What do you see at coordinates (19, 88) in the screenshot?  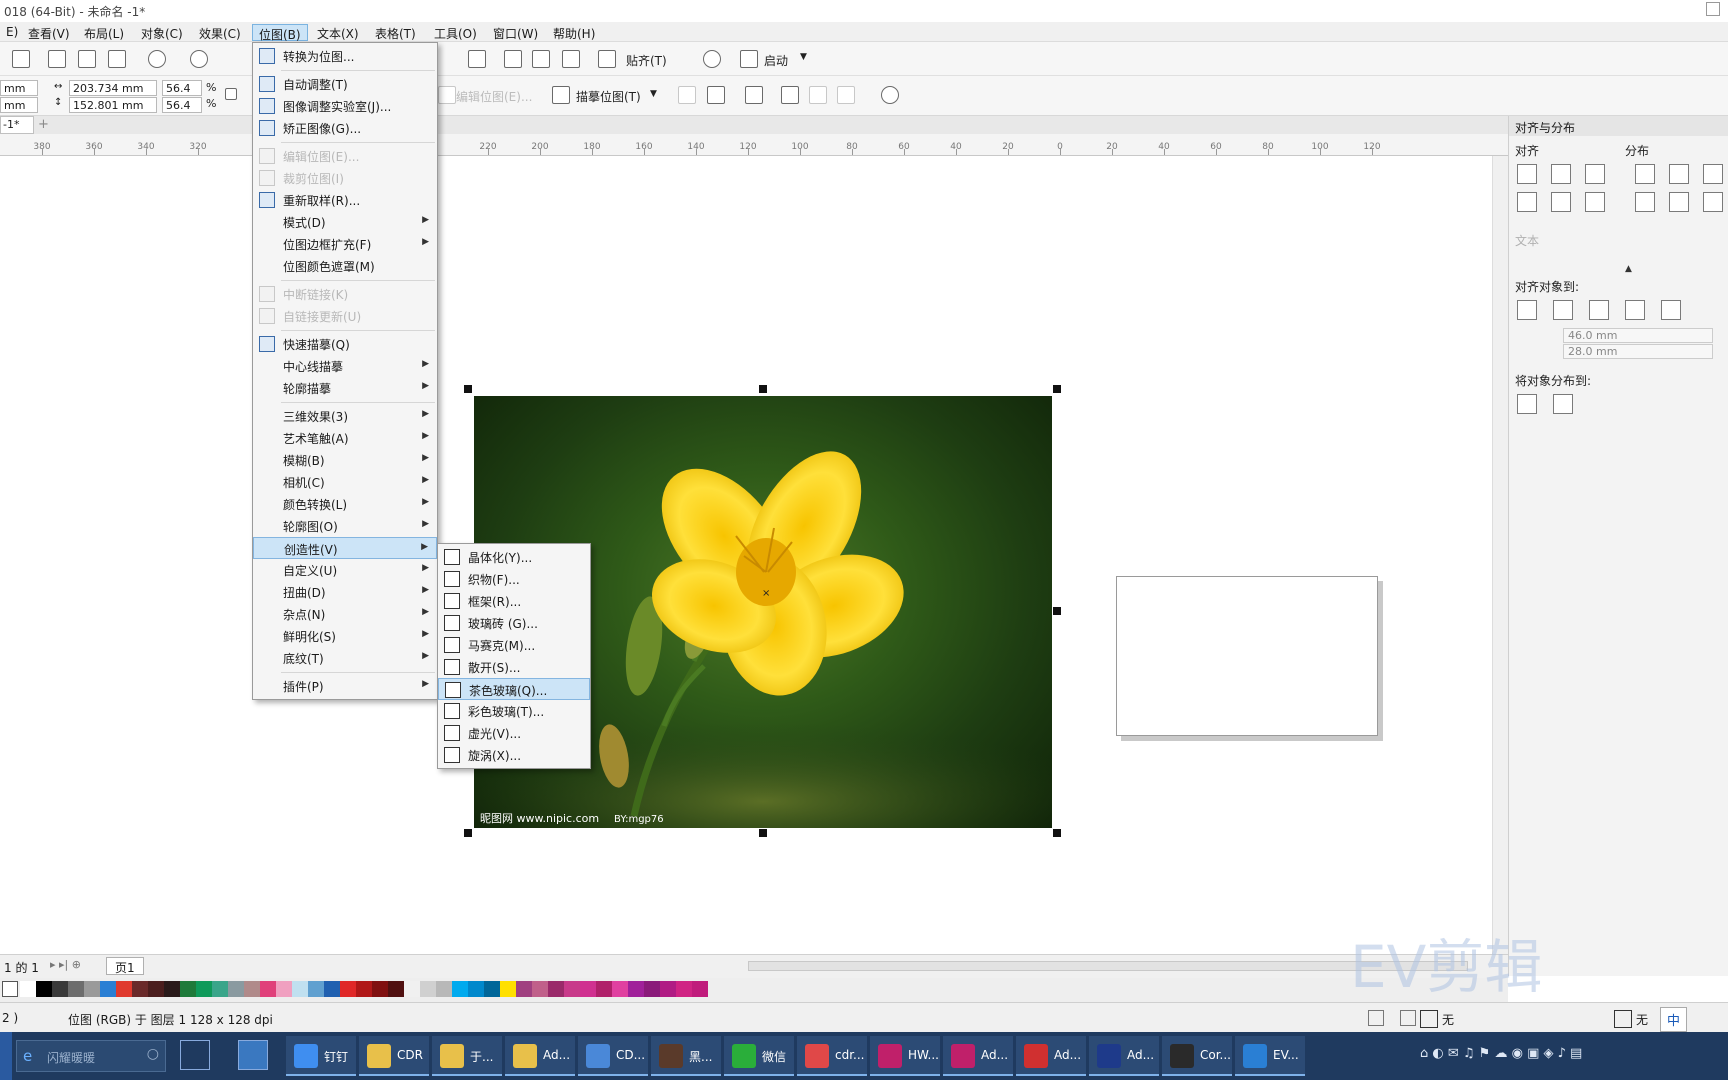 I see `x-position-field: mm` at bounding box center [19, 88].